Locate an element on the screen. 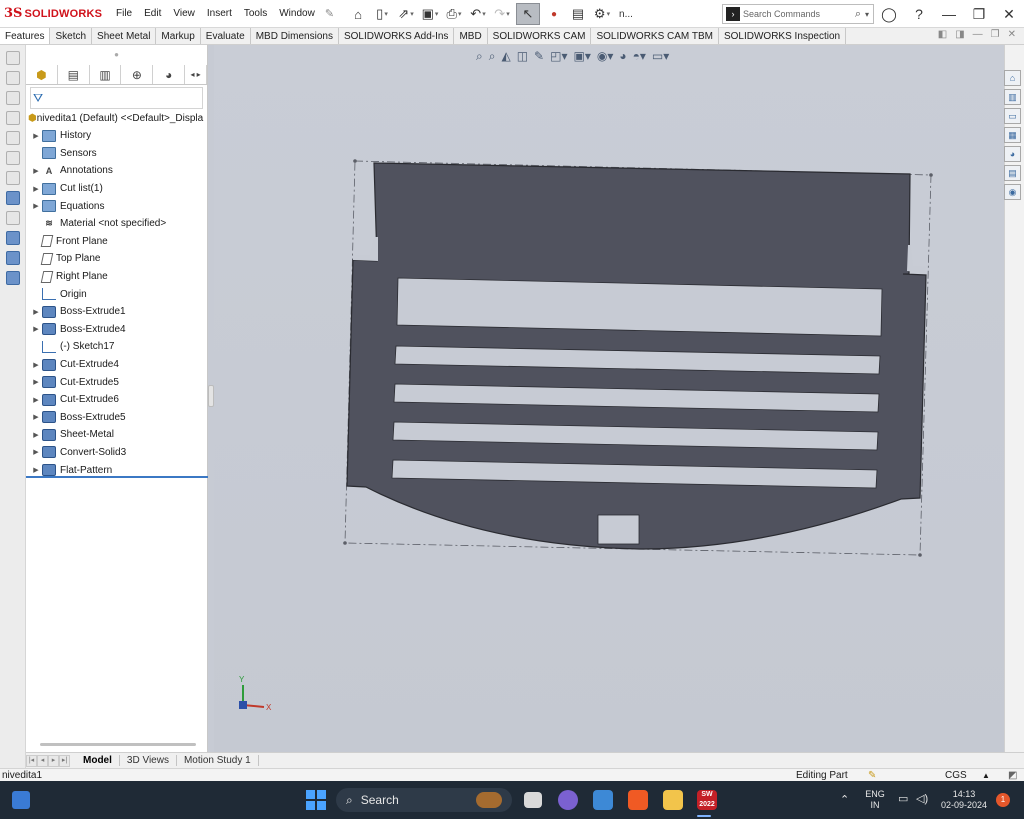  minimize-button: — is located at coordinates (949, 14).